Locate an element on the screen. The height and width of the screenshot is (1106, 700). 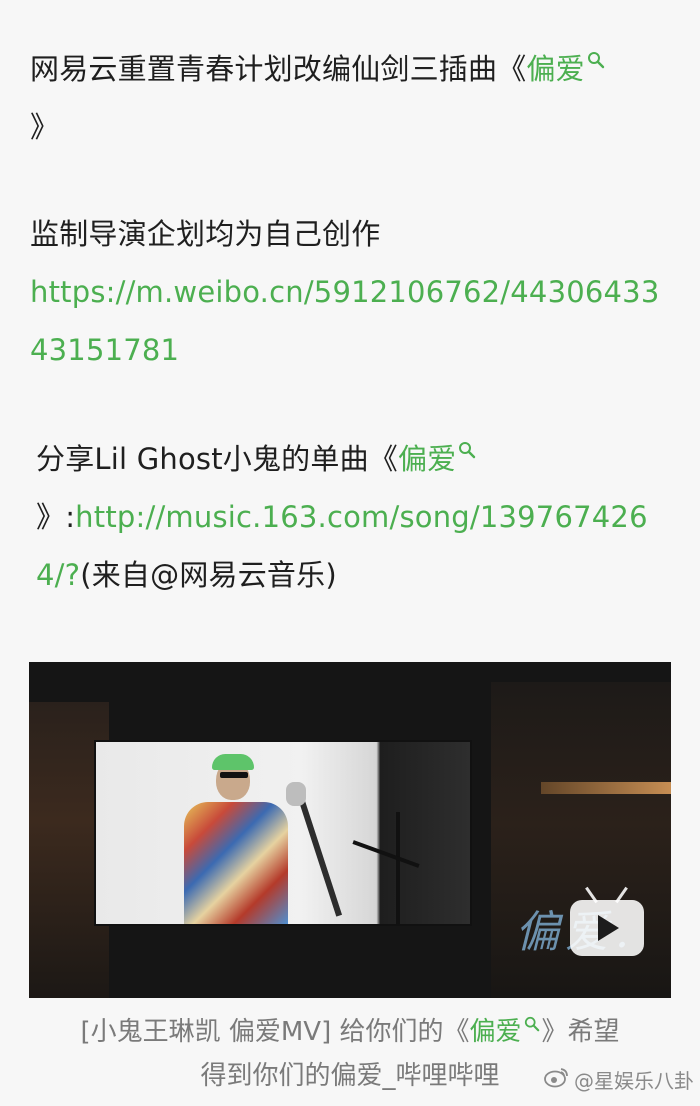
title-close: 》 is located at coordinates (45, 127).